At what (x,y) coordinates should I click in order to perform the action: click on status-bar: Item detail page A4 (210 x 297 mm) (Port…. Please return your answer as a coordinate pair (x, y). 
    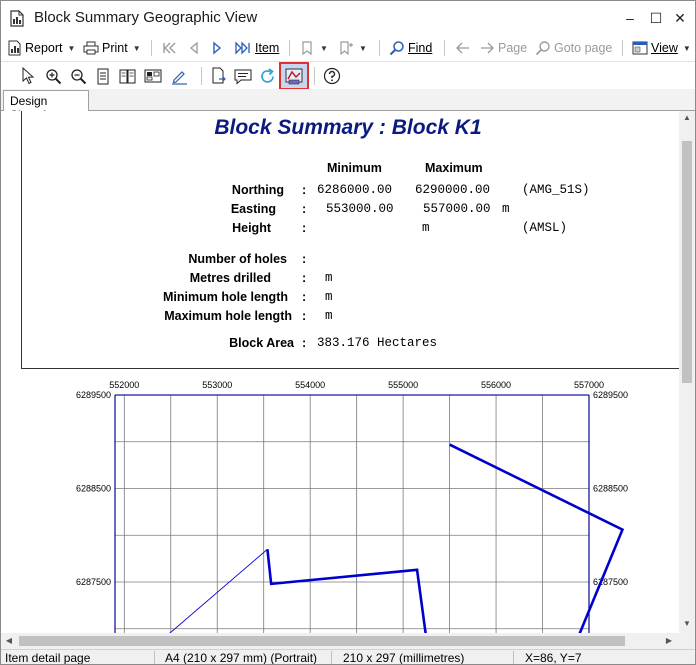
    Looking at the image, I should click on (348, 657).